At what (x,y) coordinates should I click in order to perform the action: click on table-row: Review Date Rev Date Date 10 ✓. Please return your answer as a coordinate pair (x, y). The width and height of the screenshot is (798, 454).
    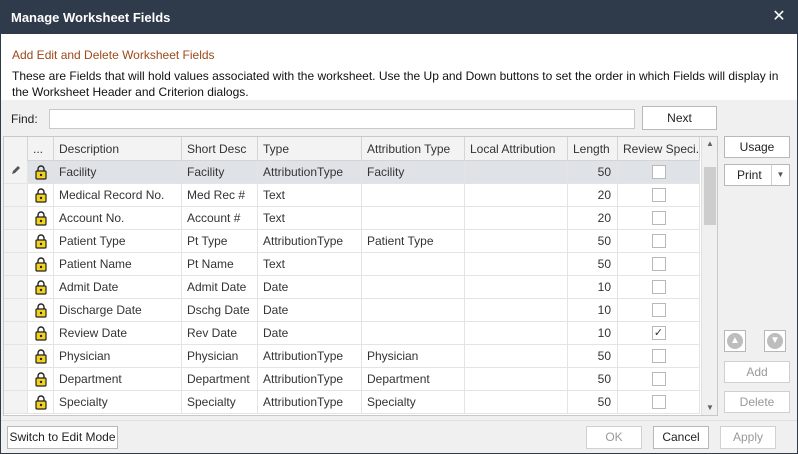
    Looking at the image, I should click on (352, 333).